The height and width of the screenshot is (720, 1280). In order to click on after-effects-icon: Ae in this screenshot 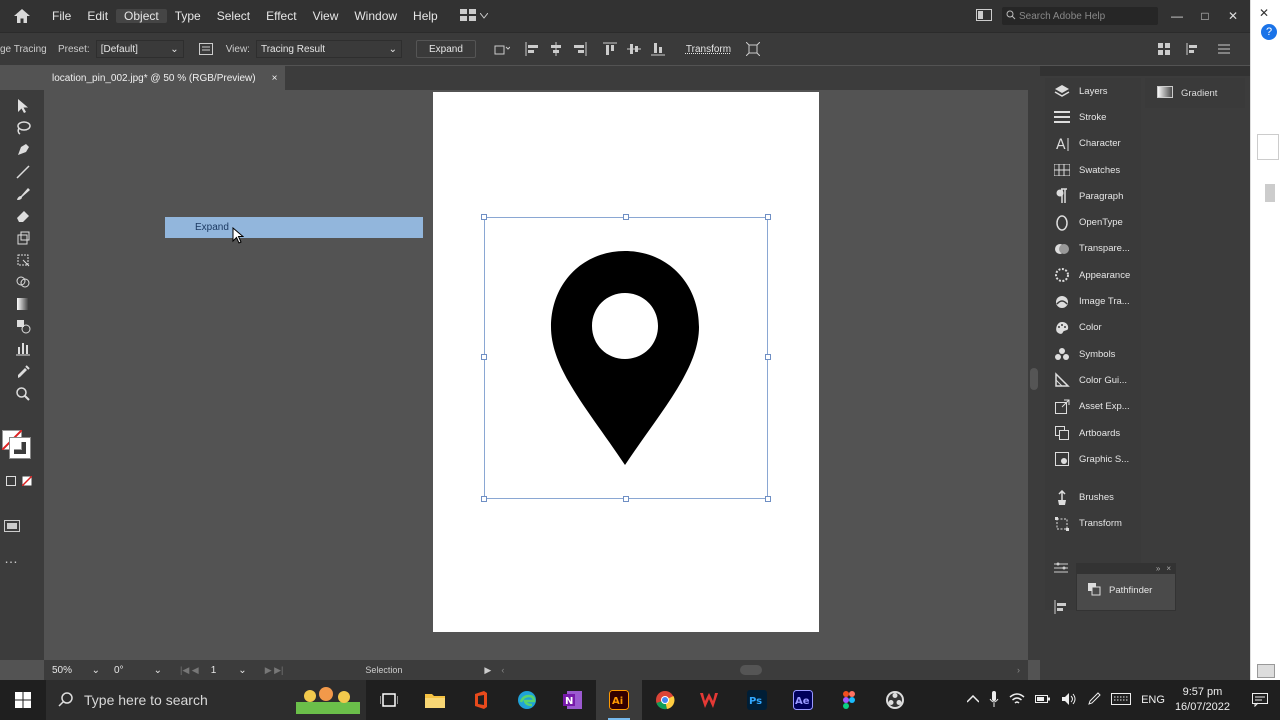, I will do `click(803, 700)`.